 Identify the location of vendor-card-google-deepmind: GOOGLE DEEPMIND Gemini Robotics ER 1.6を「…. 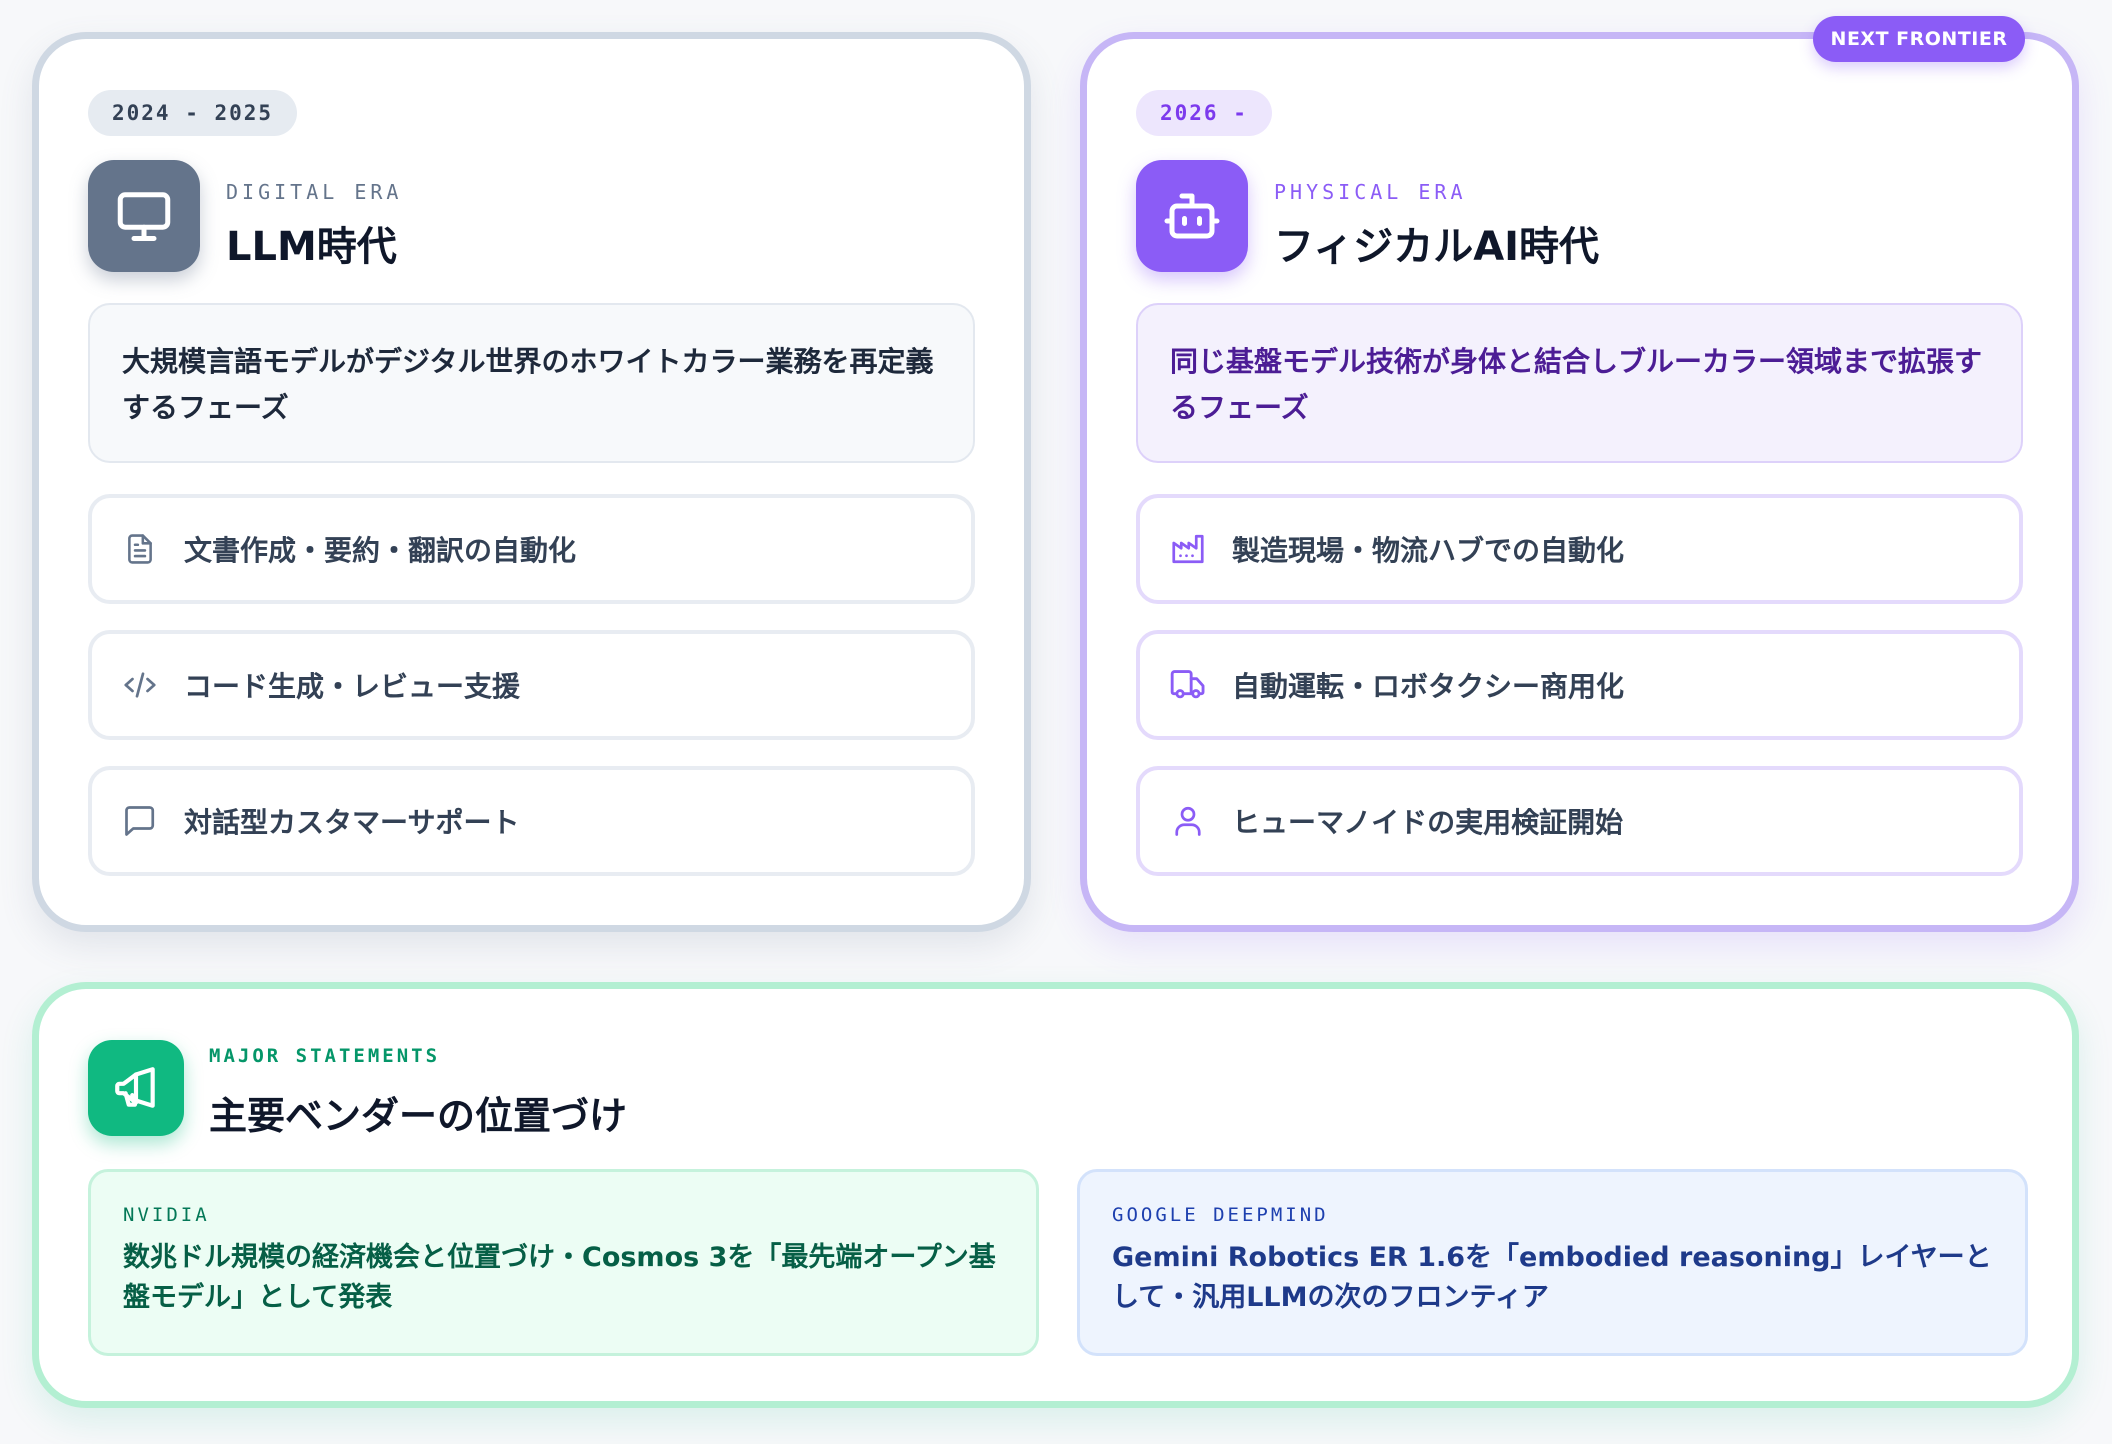
(1552, 1262).